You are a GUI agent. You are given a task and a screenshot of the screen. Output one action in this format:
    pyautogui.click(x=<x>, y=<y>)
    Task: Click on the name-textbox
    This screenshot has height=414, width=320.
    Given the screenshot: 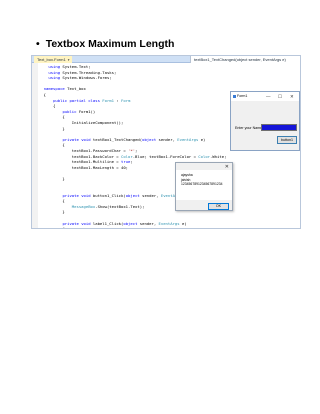 What is the action you would take?
    pyautogui.click(x=279, y=127)
    